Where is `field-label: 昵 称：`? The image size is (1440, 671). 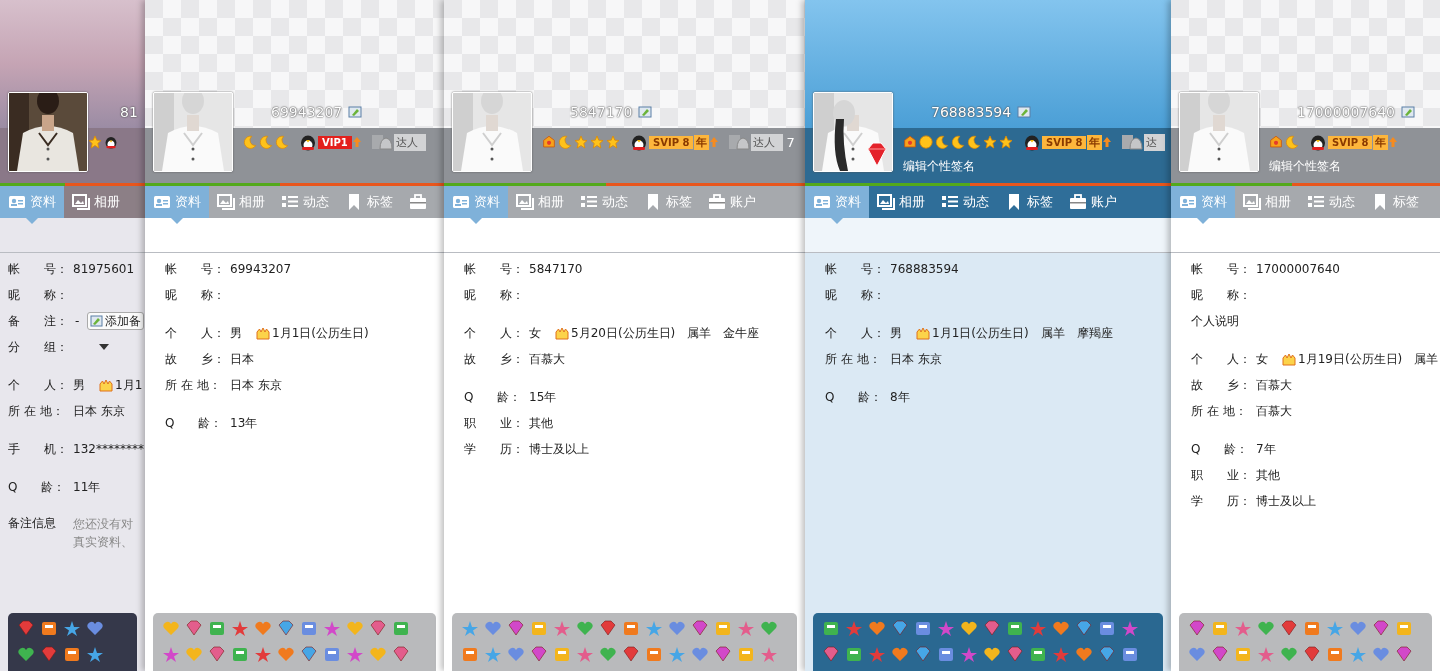
field-label: 昵 称： is located at coordinates (855, 295).